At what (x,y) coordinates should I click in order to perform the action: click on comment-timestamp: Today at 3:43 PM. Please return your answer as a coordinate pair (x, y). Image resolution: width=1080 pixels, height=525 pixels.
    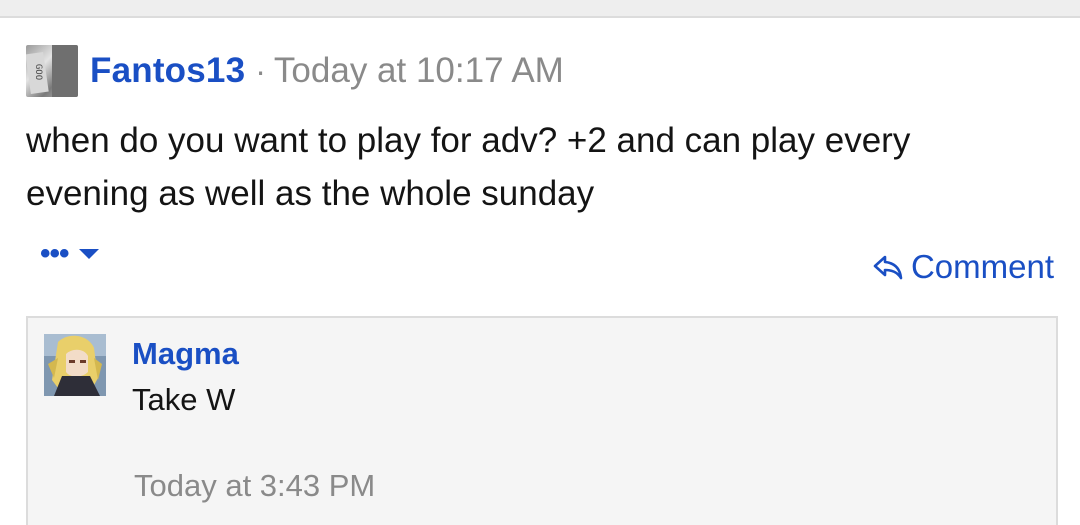
    Looking at the image, I should click on (254, 486).